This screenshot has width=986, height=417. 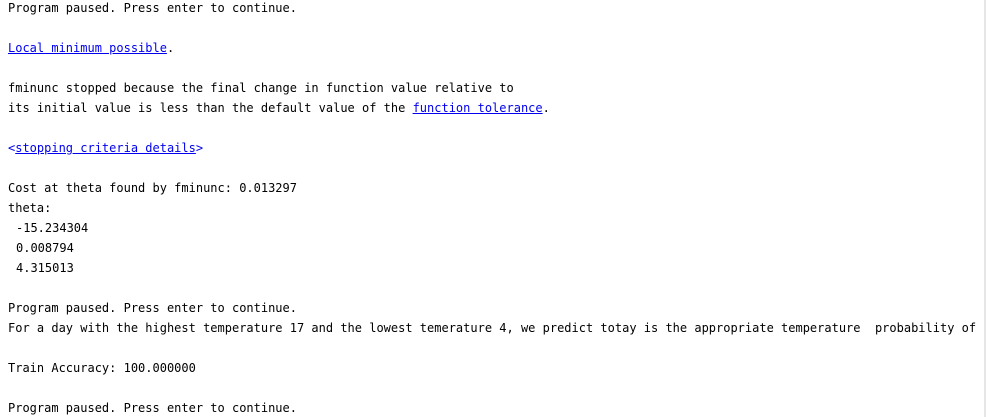 I want to click on local-minimum-link: Local minimum possible, so click(x=87, y=48).